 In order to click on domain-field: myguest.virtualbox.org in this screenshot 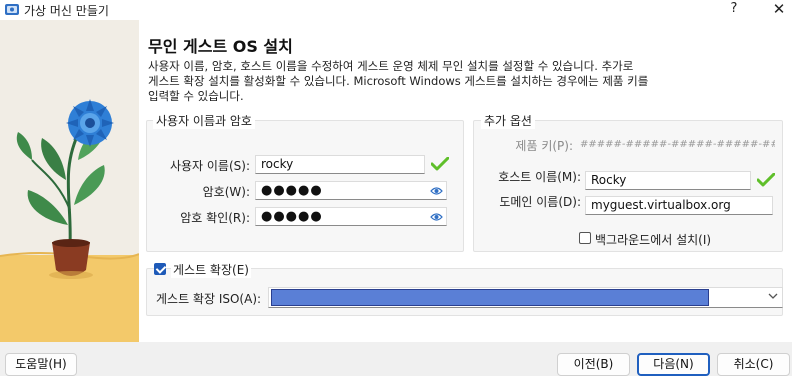, I will do `click(679, 205)`.